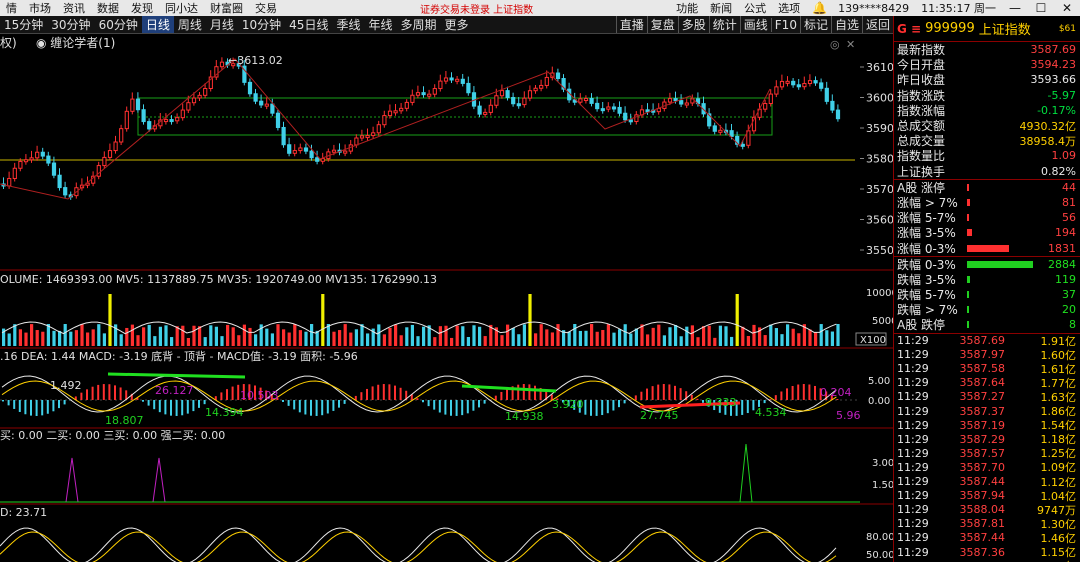 This screenshot has width=1080, height=562. I want to click on login-notice: 证券交易未登录 上证指数, so click(476, 8).